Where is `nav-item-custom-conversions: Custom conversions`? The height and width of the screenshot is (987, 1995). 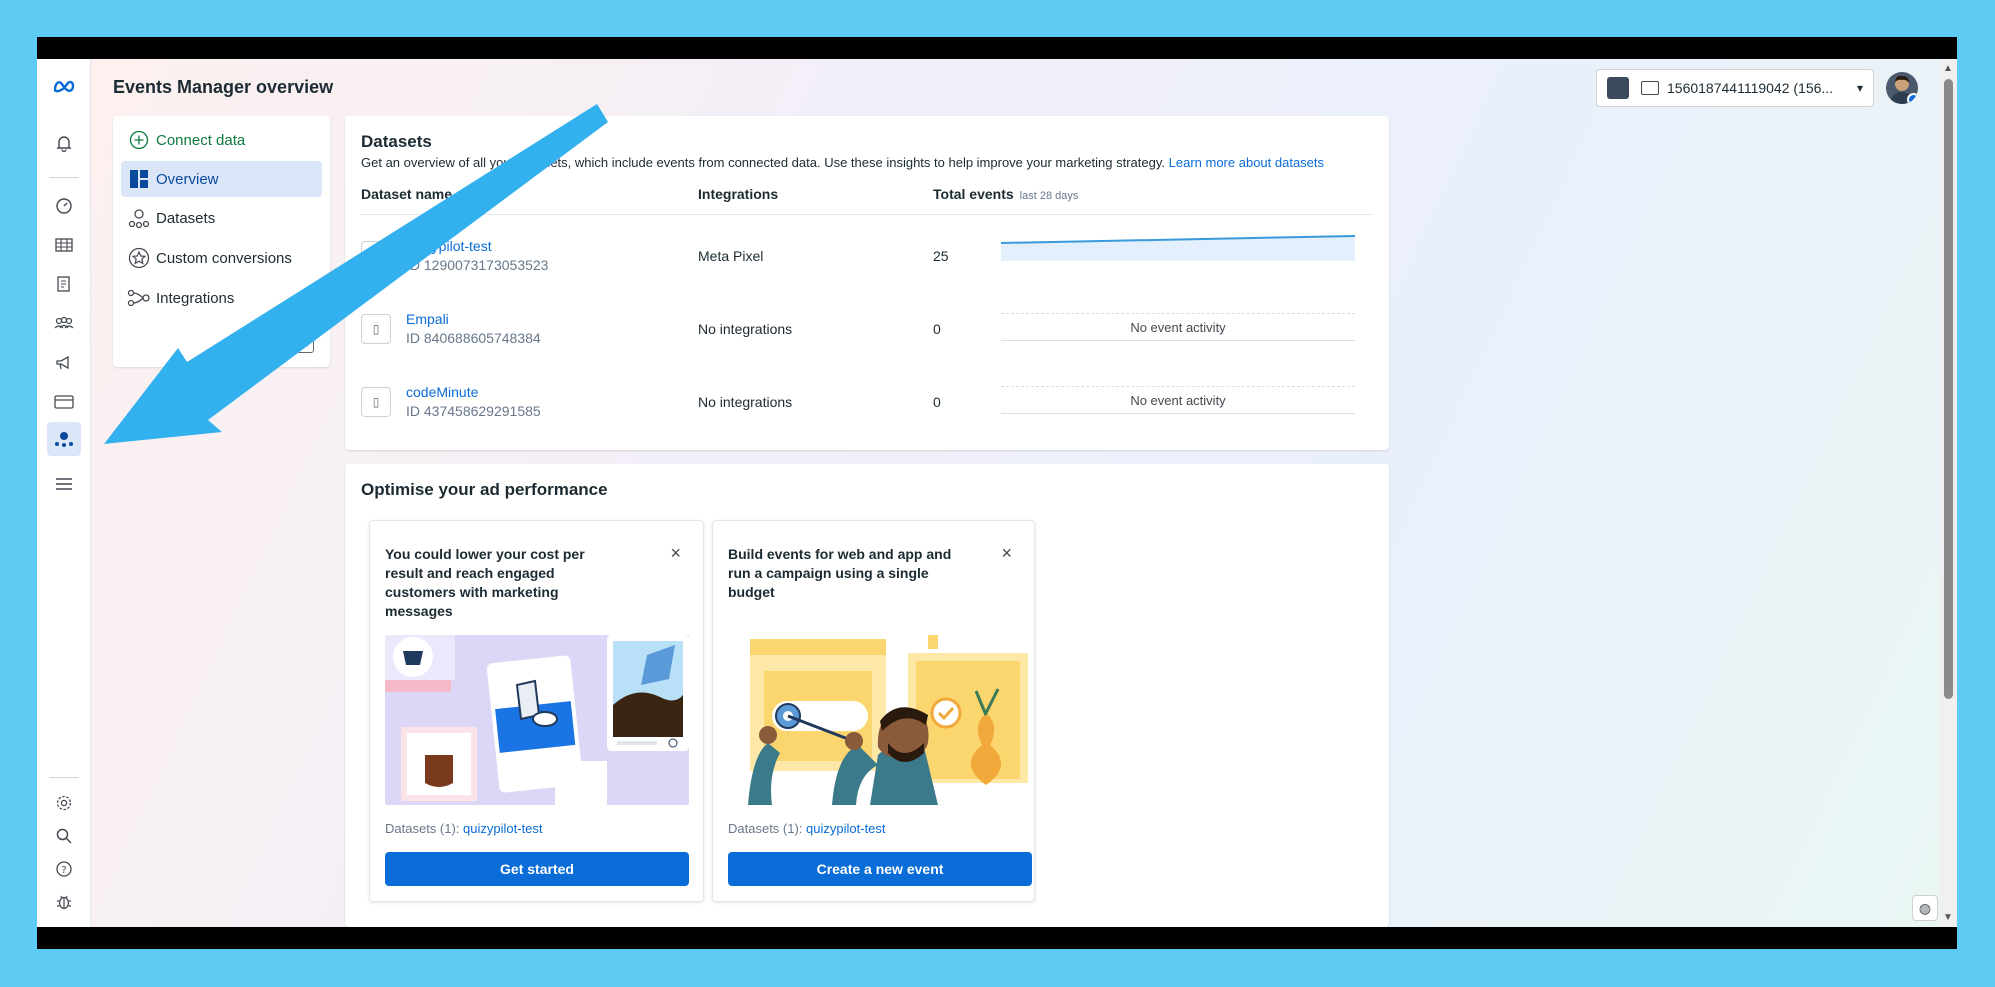
nav-item-custom-conversions: Custom conversions is located at coordinates (221, 258).